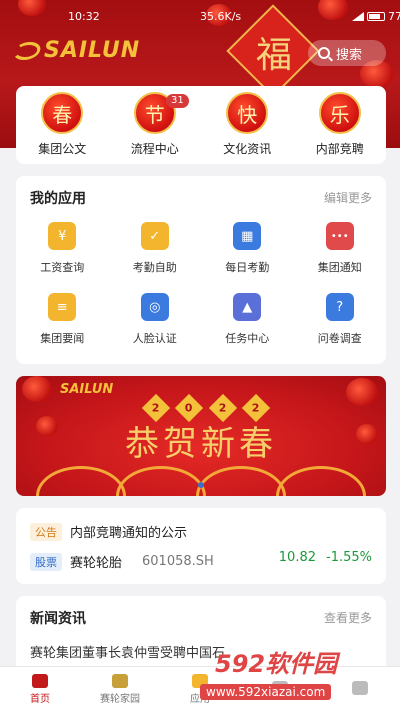 The image size is (400, 711). What do you see at coordinates (155, 128) in the screenshot?
I see `quick-item-workflow: 节 31 流程中心` at bounding box center [155, 128].